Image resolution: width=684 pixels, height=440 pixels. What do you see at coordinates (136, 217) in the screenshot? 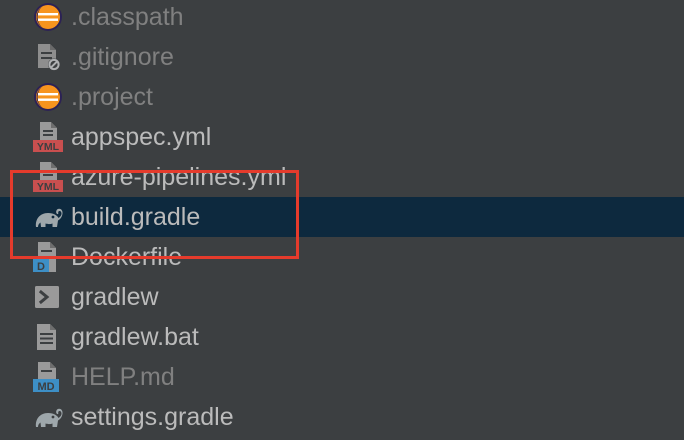
I see `tree-item-label: build.gradle` at bounding box center [136, 217].